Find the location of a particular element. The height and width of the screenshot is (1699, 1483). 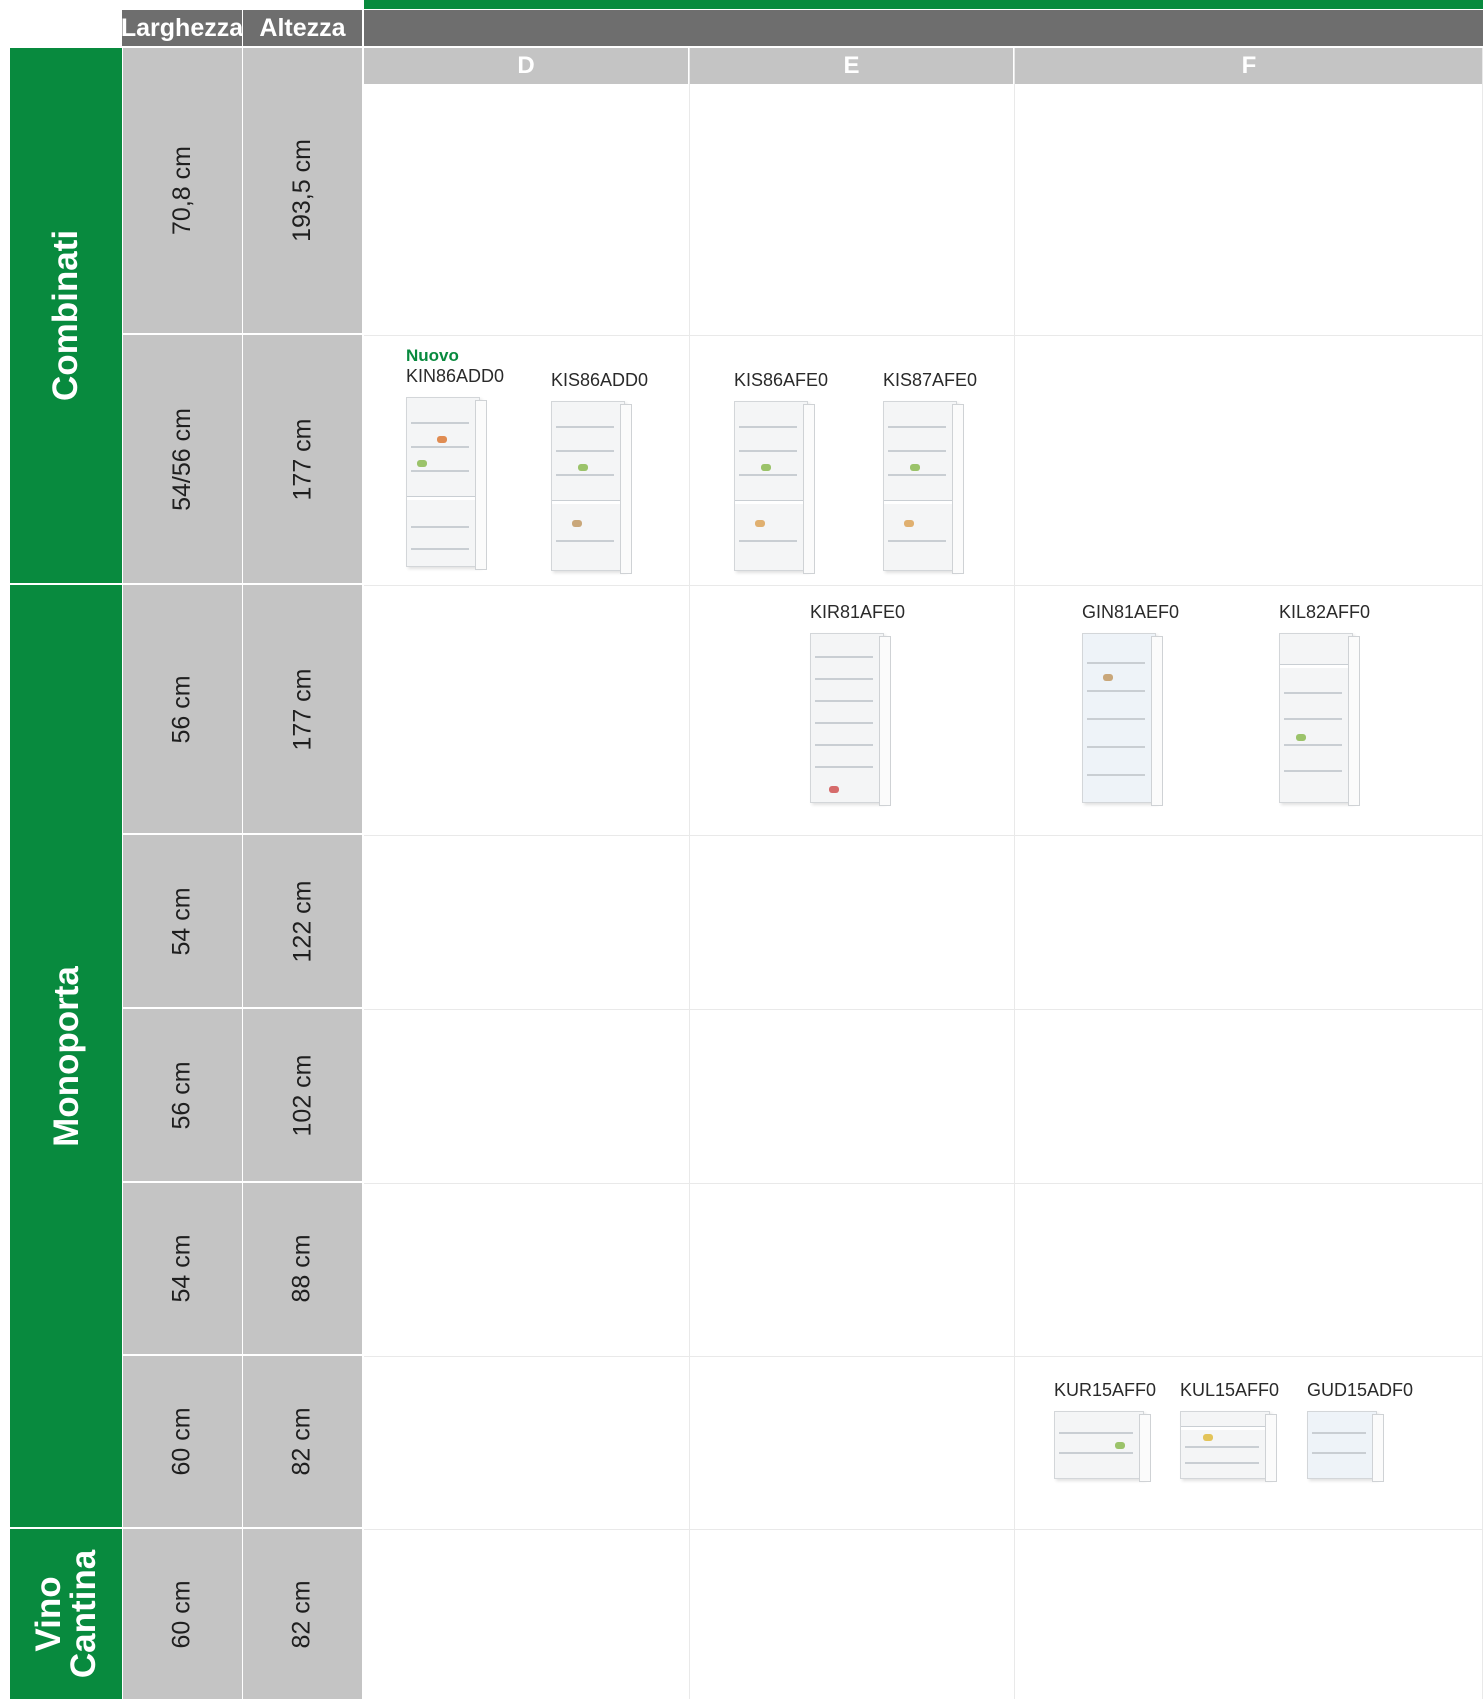

product-card: Nuovo KIN86ADD0 is located at coordinates (455, 458).